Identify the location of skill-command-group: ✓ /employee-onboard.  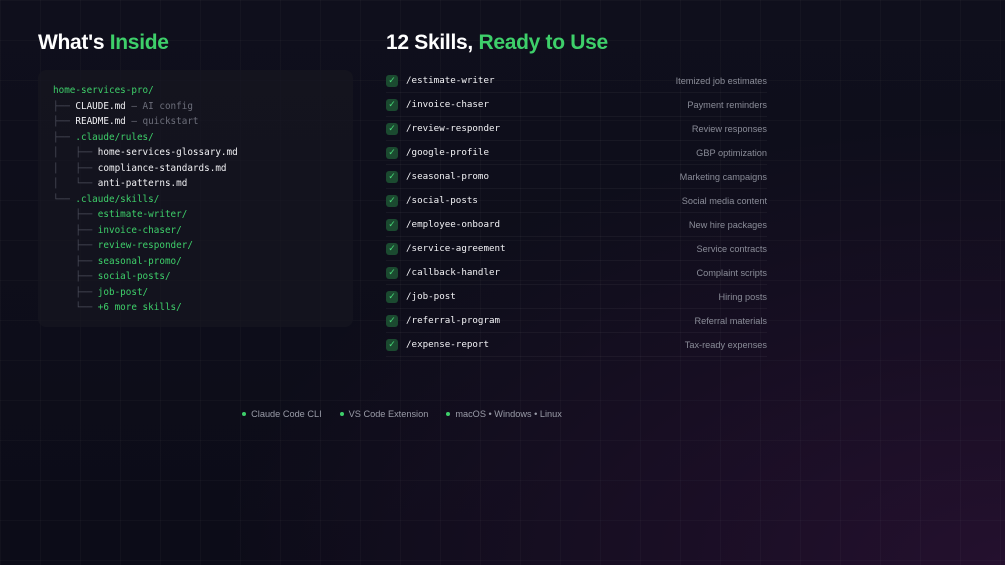
(443, 224).